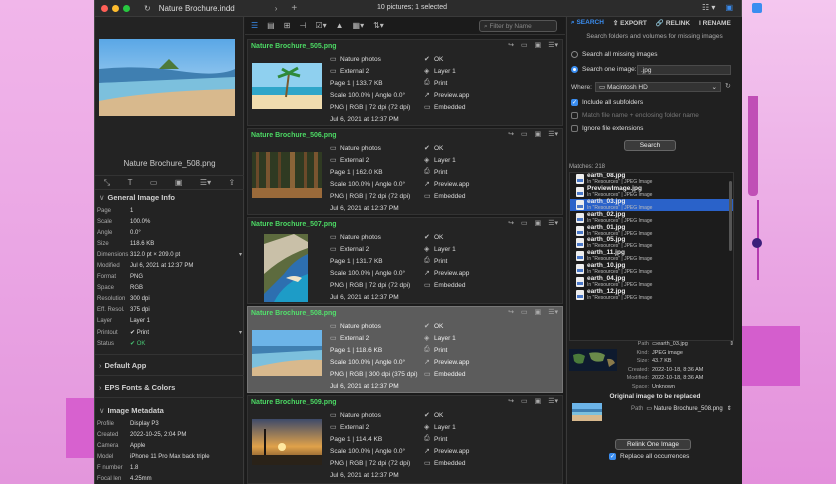 This screenshot has width=836, height=484. Describe the element at coordinates (131, 410) in the screenshot. I see `image-metadata-heading: ∨ Image Metadata` at that location.